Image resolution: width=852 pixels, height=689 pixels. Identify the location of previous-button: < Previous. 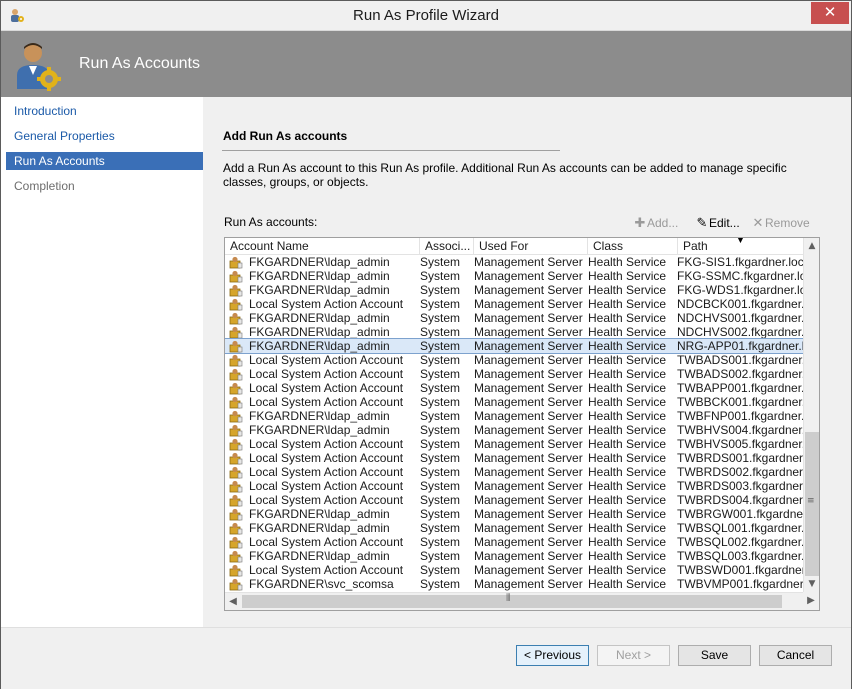
(552, 655).